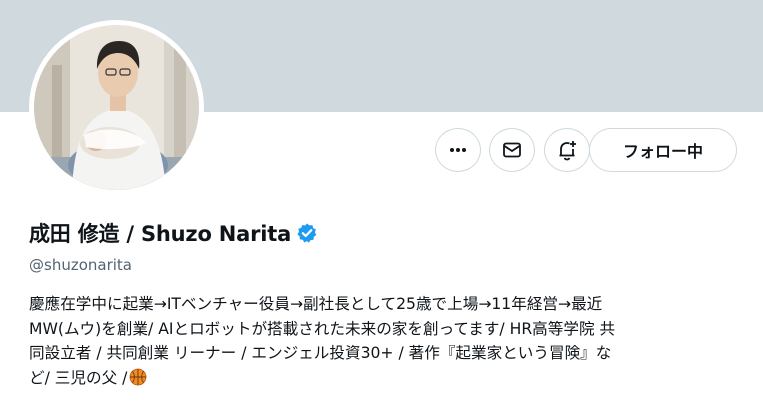 This screenshot has width=763, height=403. I want to click on bio-line-text: ど/ 三児の父 /, so click(78, 377).